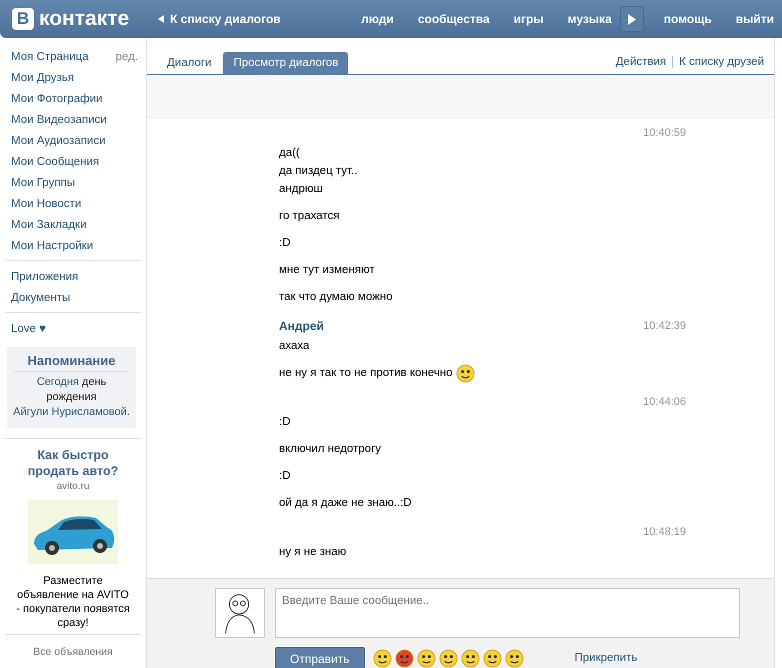 The height and width of the screenshot is (668, 782). I want to click on menu-link: Мои Настройки, so click(52, 246).